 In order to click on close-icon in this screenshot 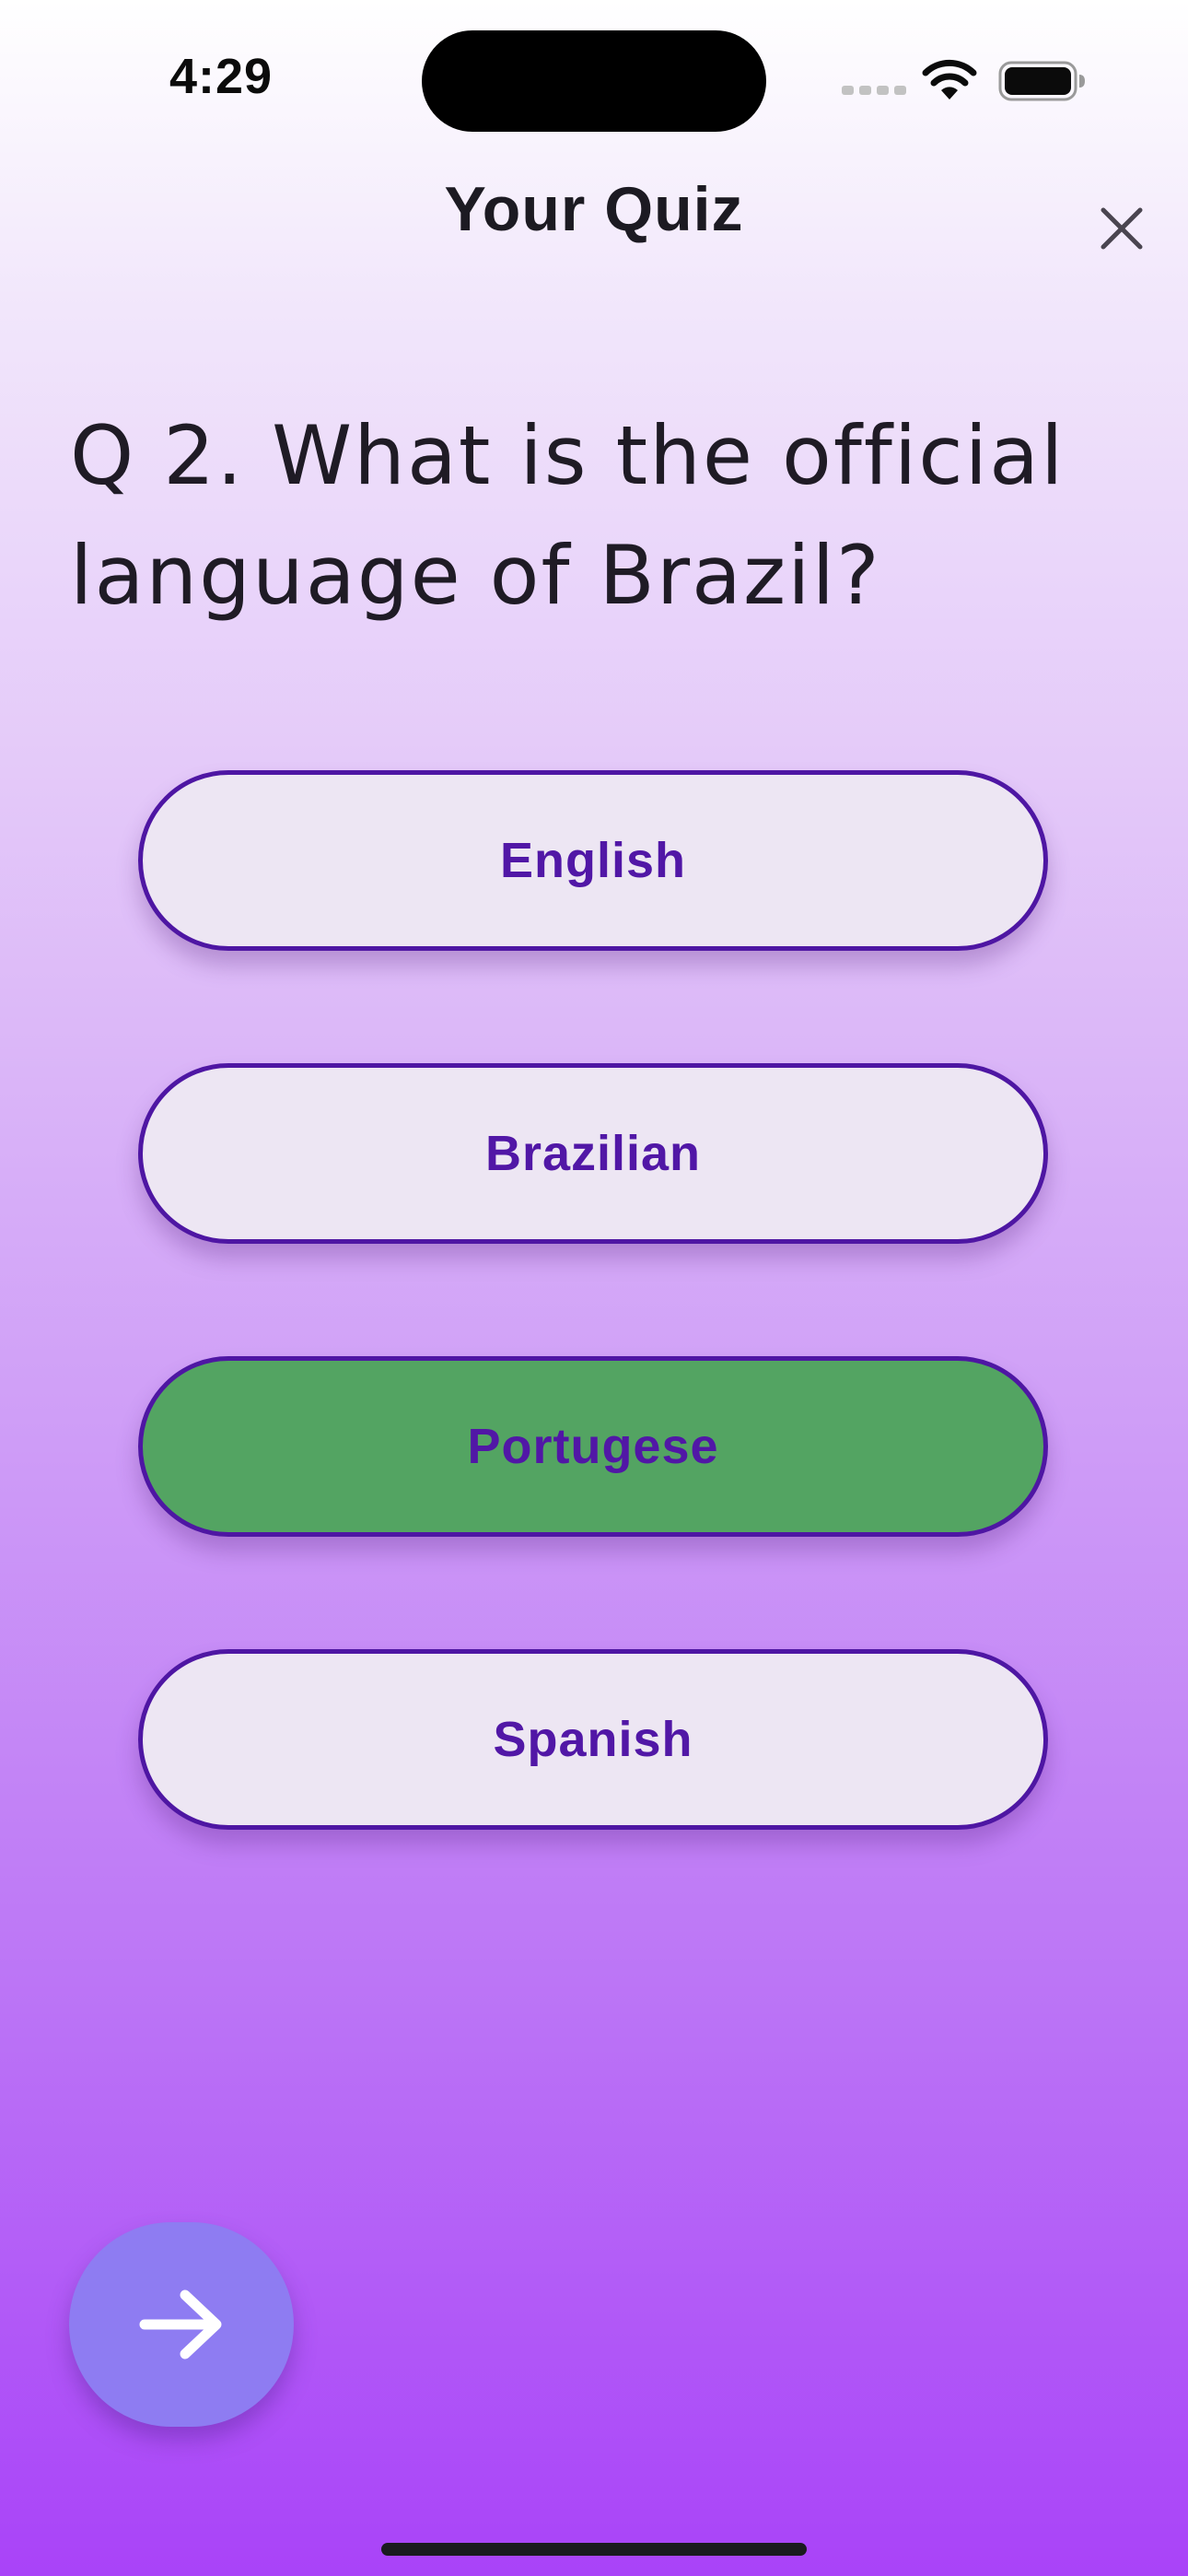, I will do `click(1121, 228)`.